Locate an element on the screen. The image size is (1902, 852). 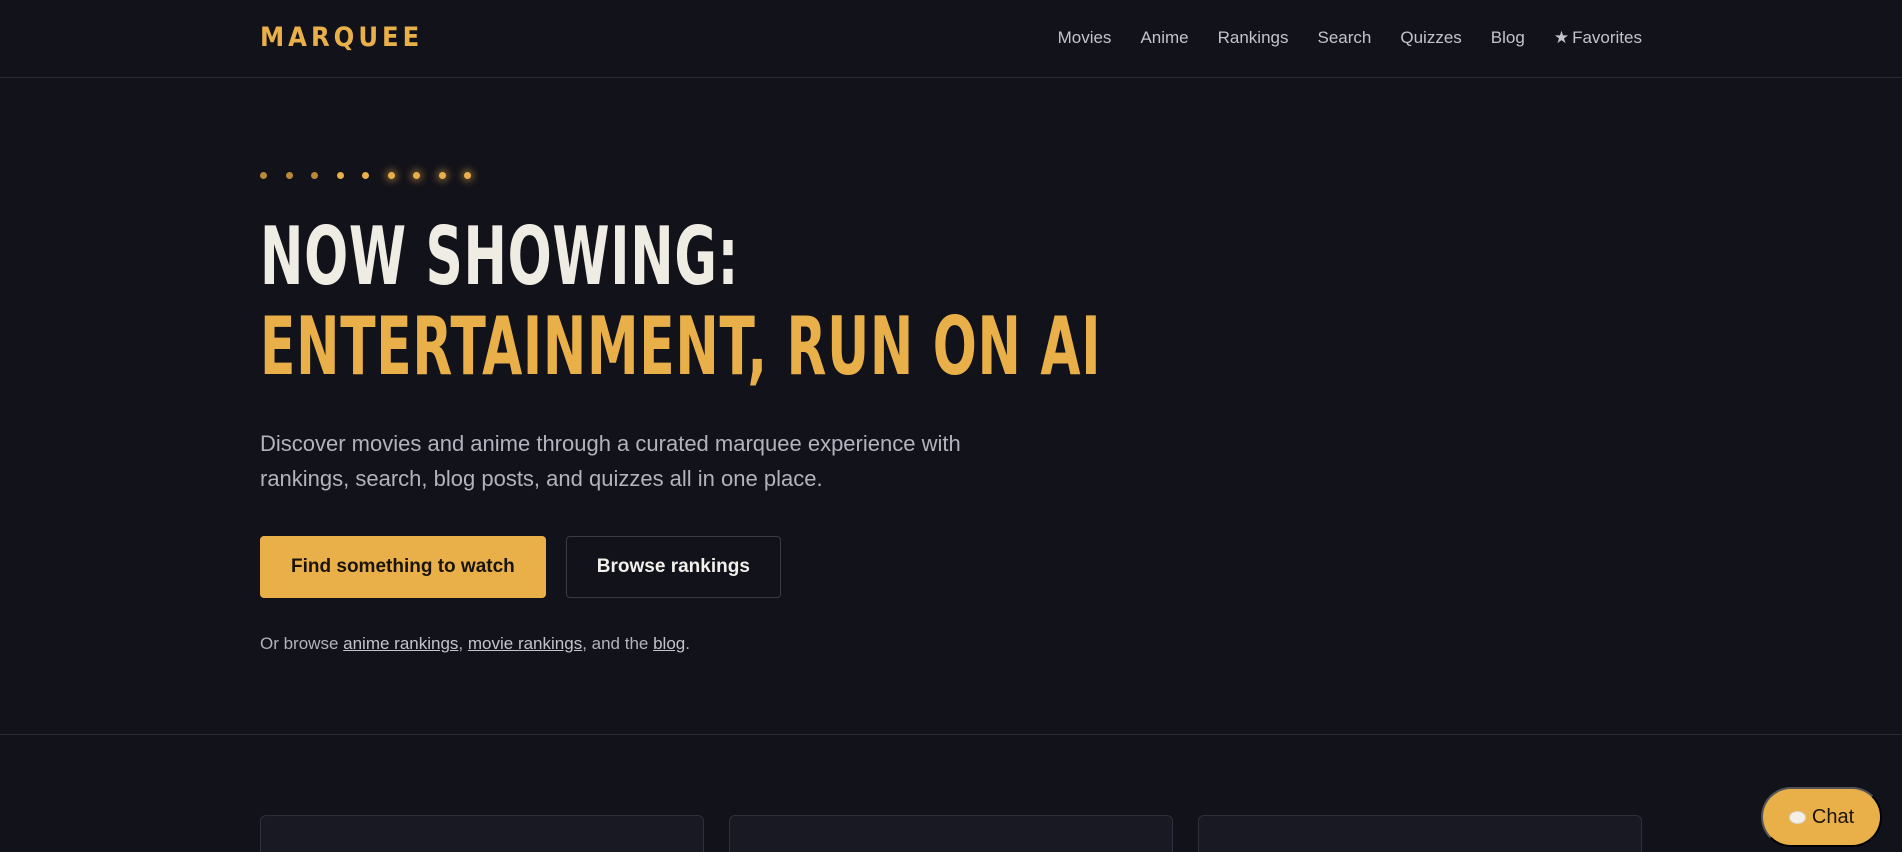
nav-rankings: Rankings is located at coordinates (1253, 38).